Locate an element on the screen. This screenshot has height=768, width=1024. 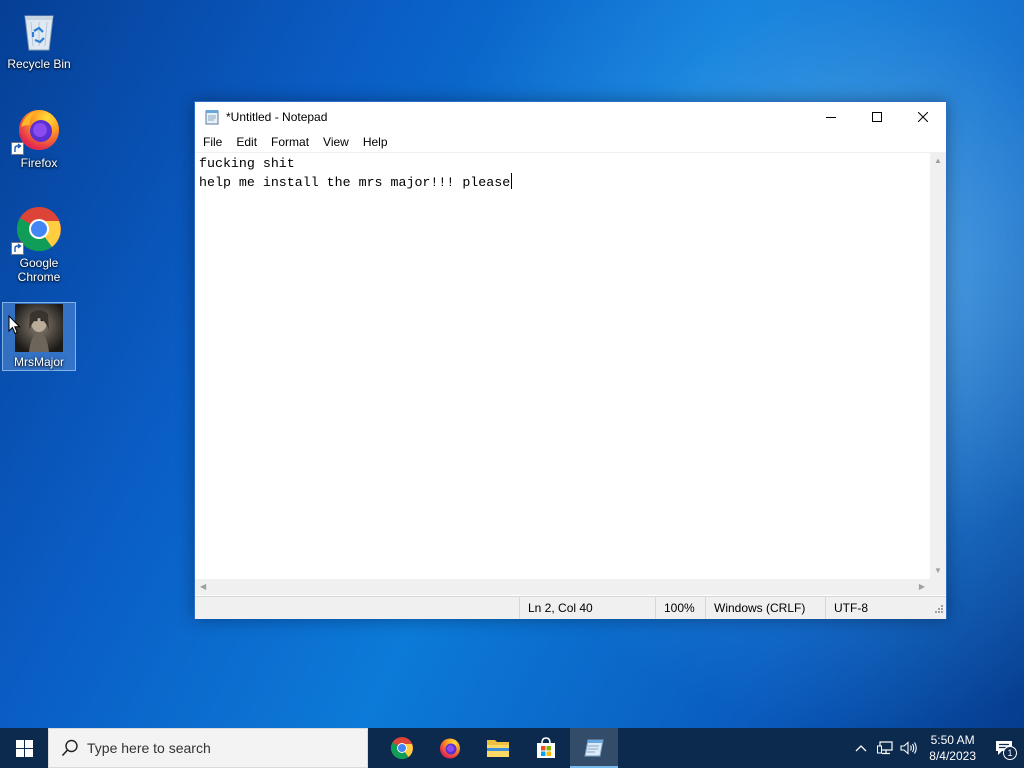
minimize-icon is located at coordinates (831, 117).